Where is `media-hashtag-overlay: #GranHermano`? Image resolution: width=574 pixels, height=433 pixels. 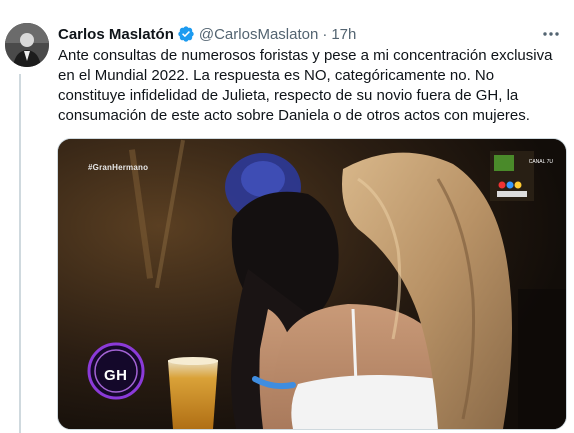 media-hashtag-overlay: #GranHermano is located at coordinates (118, 167).